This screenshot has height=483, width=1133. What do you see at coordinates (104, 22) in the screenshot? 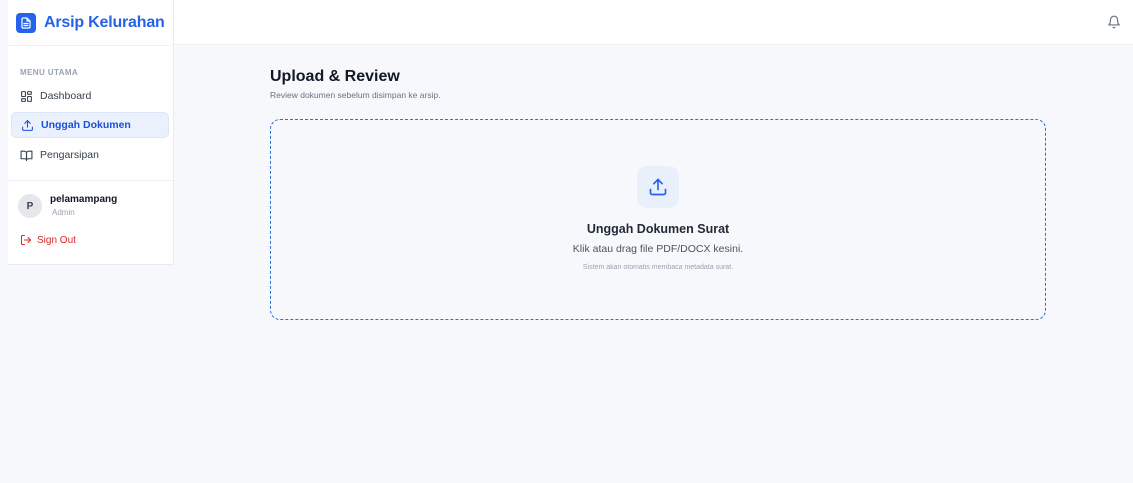
I see `app-title: Arsip Kelurahan` at bounding box center [104, 22].